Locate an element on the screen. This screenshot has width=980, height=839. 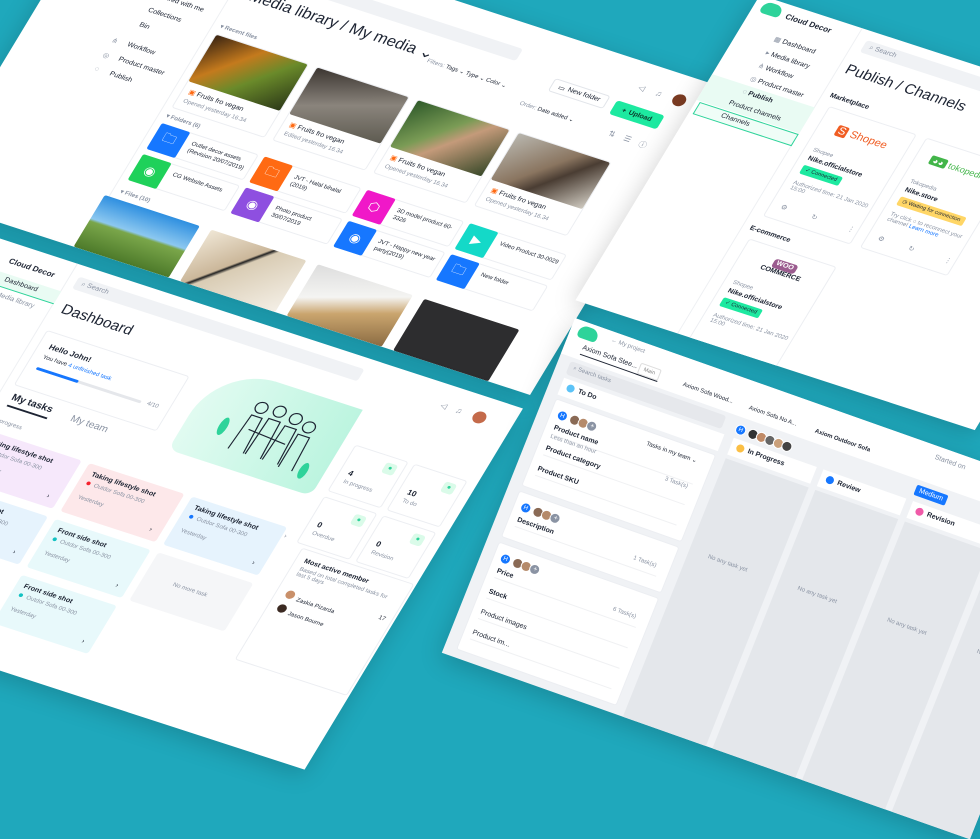
folder-plus-icon: ▭ is located at coordinates (561, 88).